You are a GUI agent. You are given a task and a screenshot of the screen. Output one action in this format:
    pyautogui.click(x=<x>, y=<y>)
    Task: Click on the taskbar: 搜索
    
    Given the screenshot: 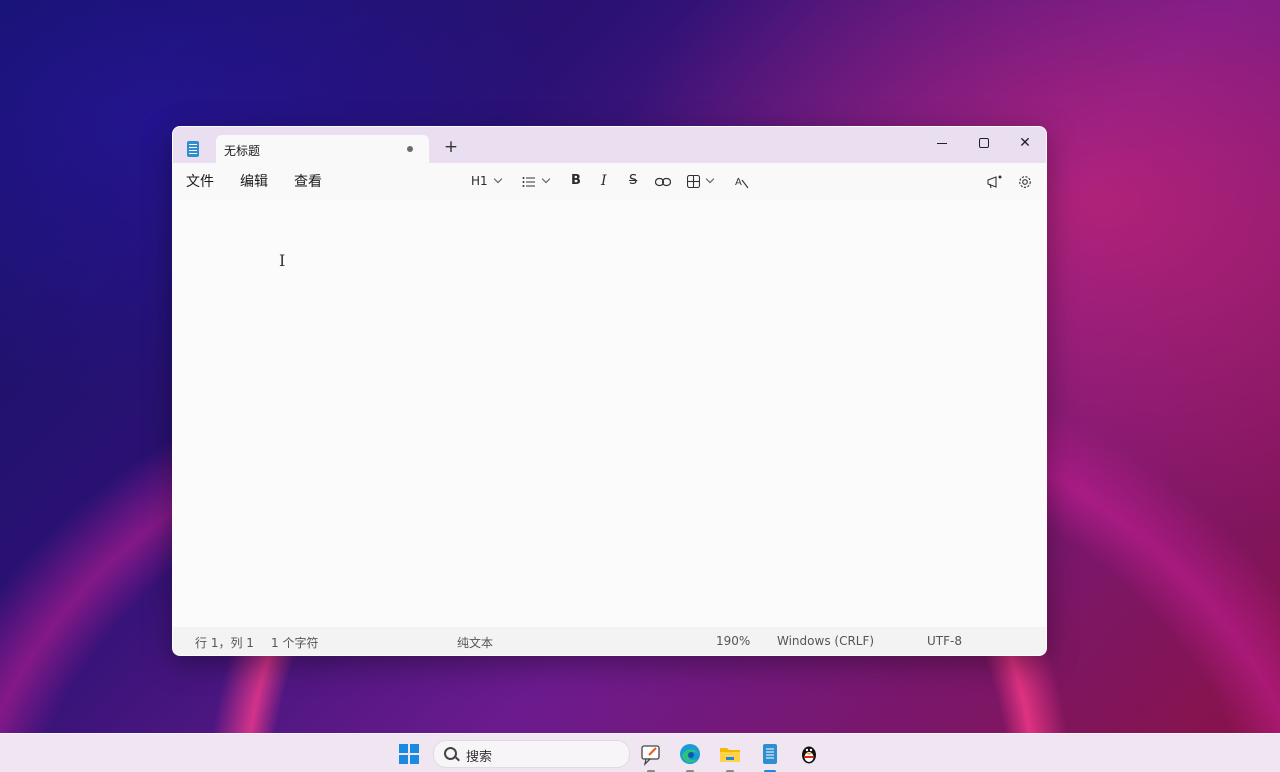 What is the action you would take?
    pyautogui.click(x=640, y=752)
    